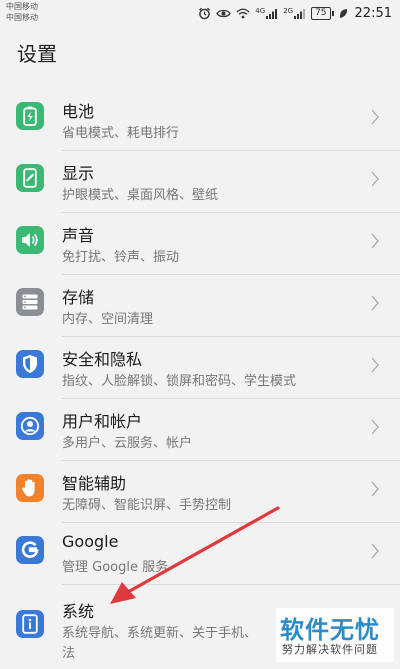  What do you see at coordinates (127, 443) in the screenshot?
I see `item-subtitle: 多用户、云服务、帐户` at bounding box center [127, 443].